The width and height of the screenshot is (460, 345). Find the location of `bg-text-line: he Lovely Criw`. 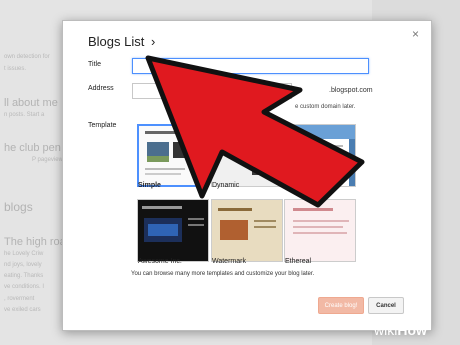

bg-text-line: he Lovely Criw is located at coordinates (24, 254).